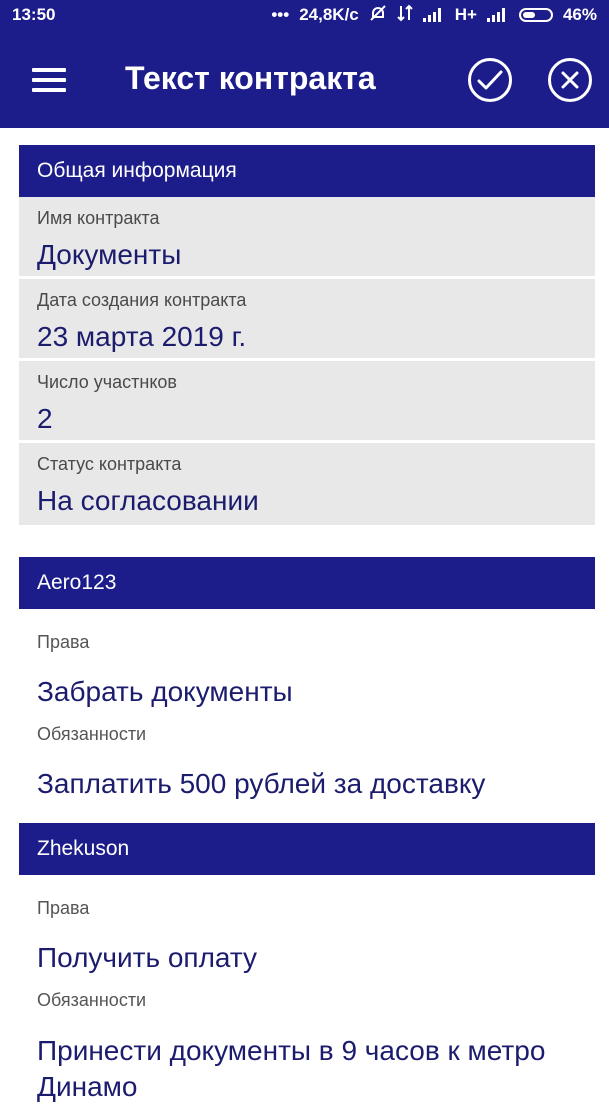 This screenshot has width=609, height=1105. Describe the element at coordinates (465, 14) in the screenshot. I see `network-type: H+` at that location.